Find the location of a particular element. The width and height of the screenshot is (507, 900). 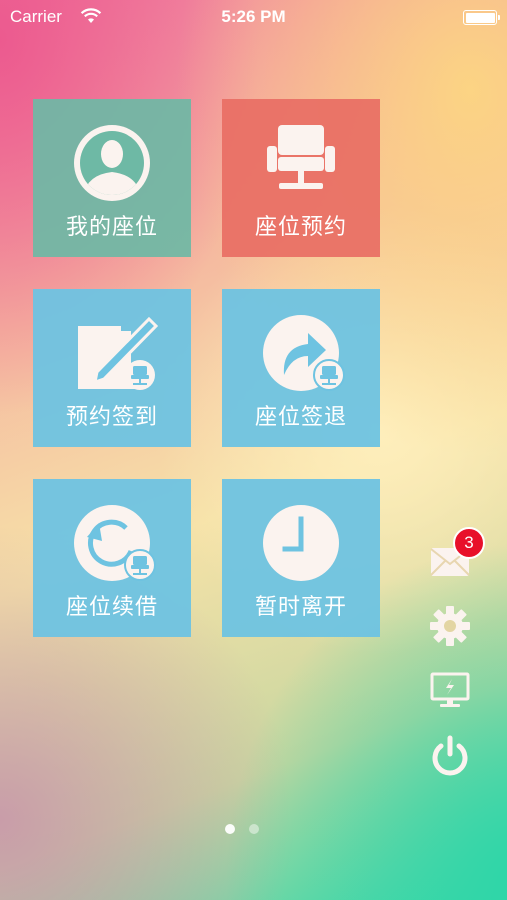

status-bar: Carrier 5:26 PM is located at coordinates (253, 19).